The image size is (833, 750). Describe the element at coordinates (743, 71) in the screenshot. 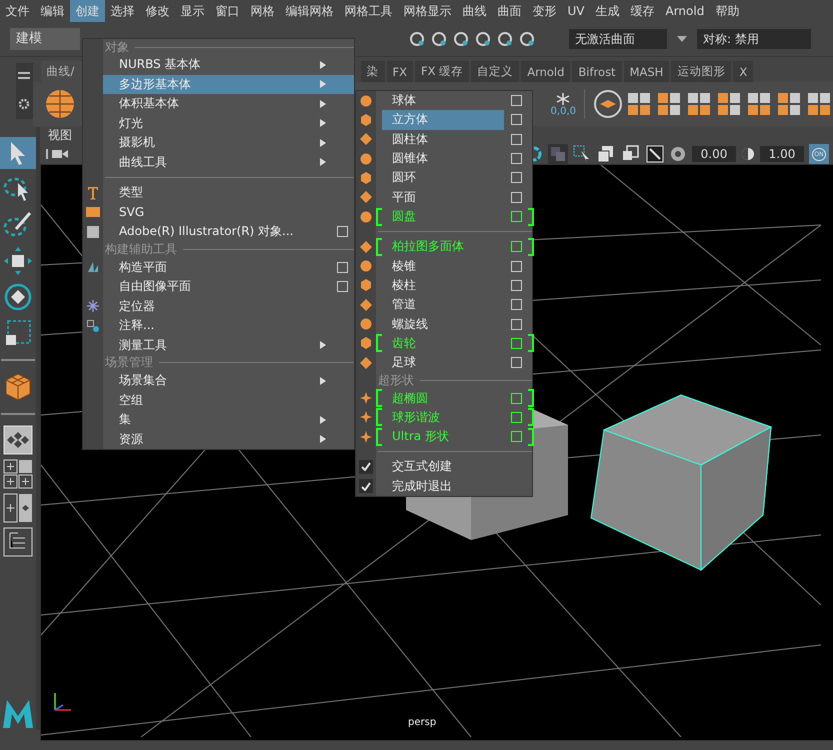

I see `shelf-tab: X` at that location.